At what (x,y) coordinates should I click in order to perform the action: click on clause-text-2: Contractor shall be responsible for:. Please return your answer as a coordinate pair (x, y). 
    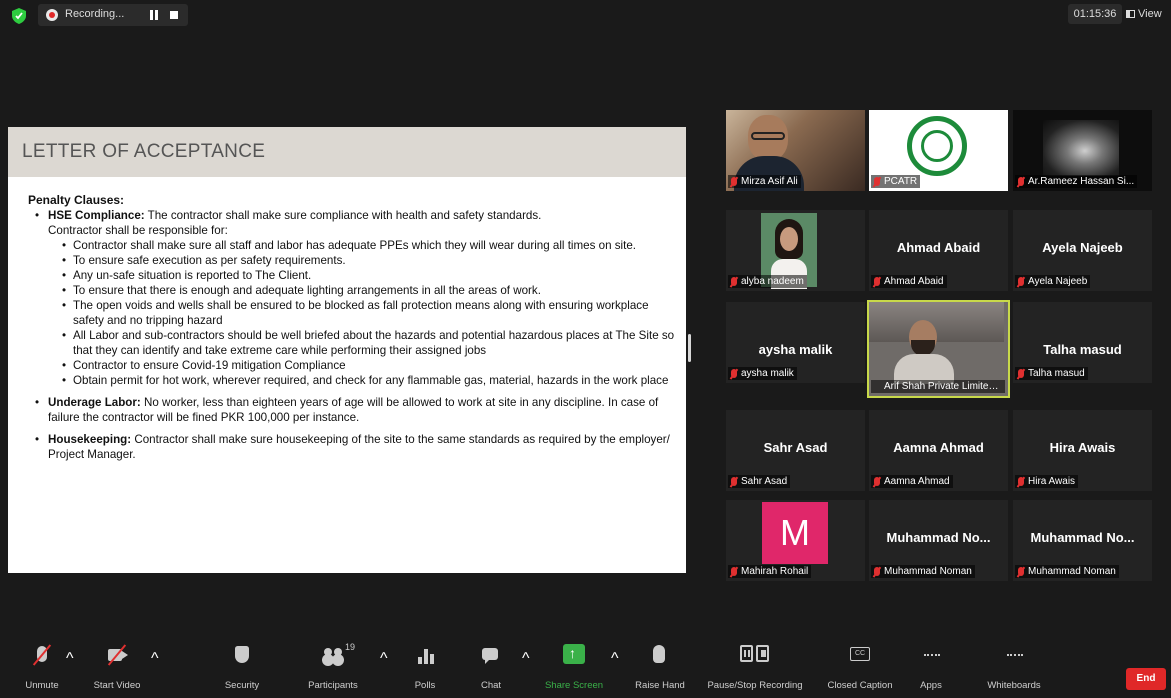
    Looking at the image, I should click on (138, 230).